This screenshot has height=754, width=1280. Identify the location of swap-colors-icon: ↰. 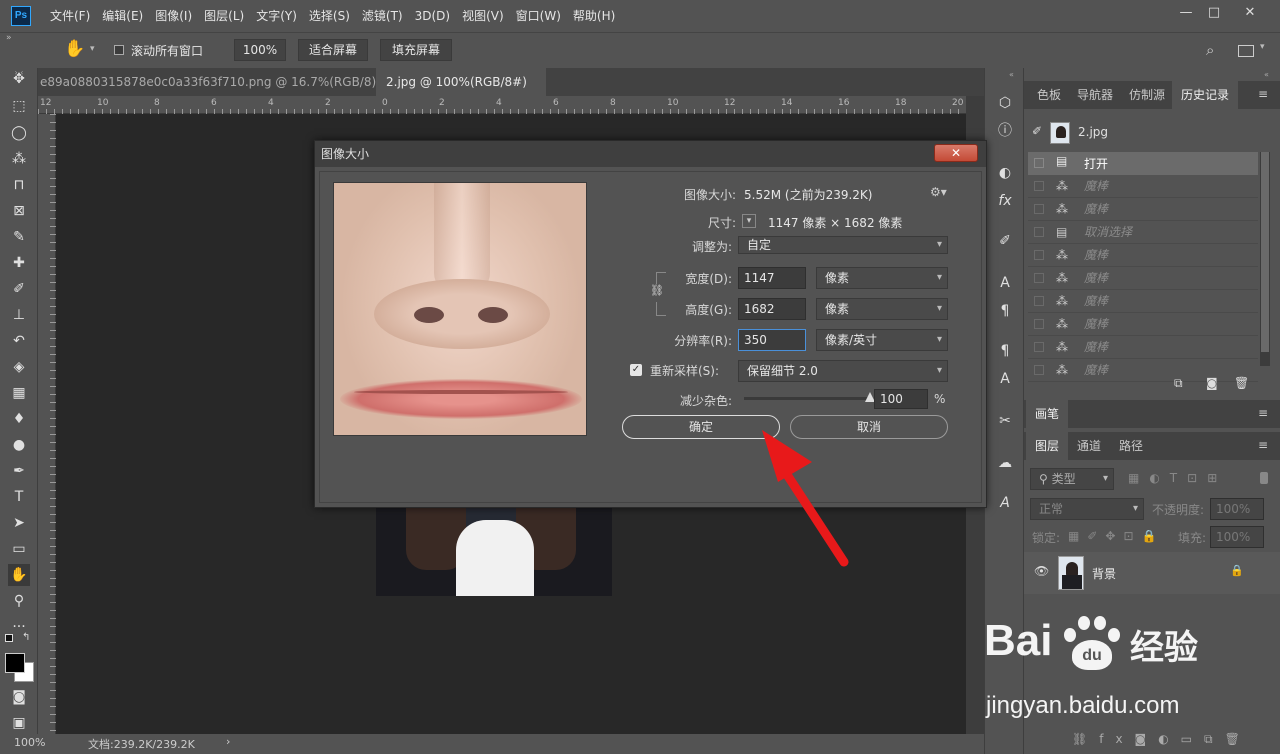
(26, 637).